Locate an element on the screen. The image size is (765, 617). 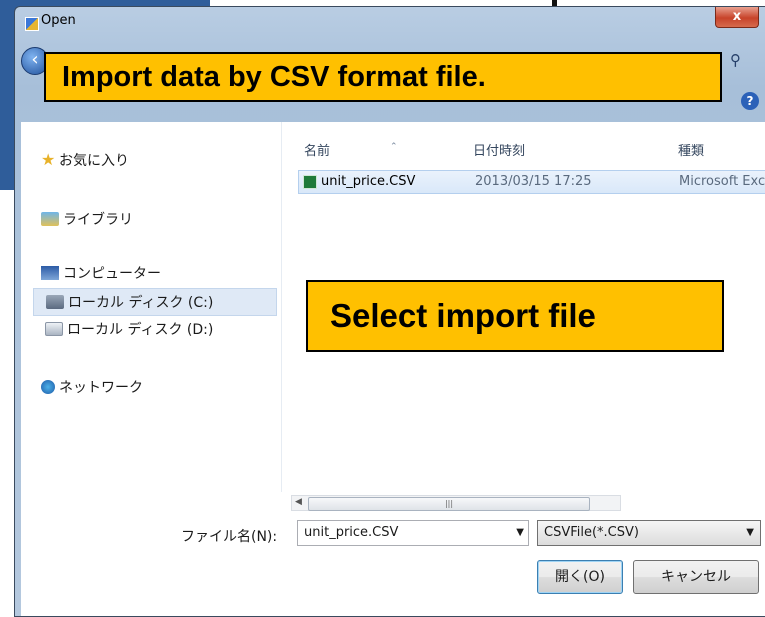
nav-item-drive-c: ローカル ディスク (C:) is located at coordinates (155, 302).